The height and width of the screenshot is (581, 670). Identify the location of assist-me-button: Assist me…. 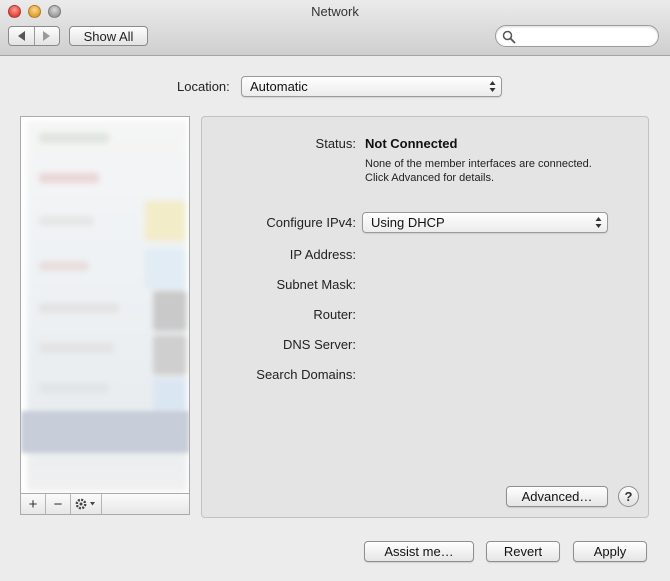
(419, 551).